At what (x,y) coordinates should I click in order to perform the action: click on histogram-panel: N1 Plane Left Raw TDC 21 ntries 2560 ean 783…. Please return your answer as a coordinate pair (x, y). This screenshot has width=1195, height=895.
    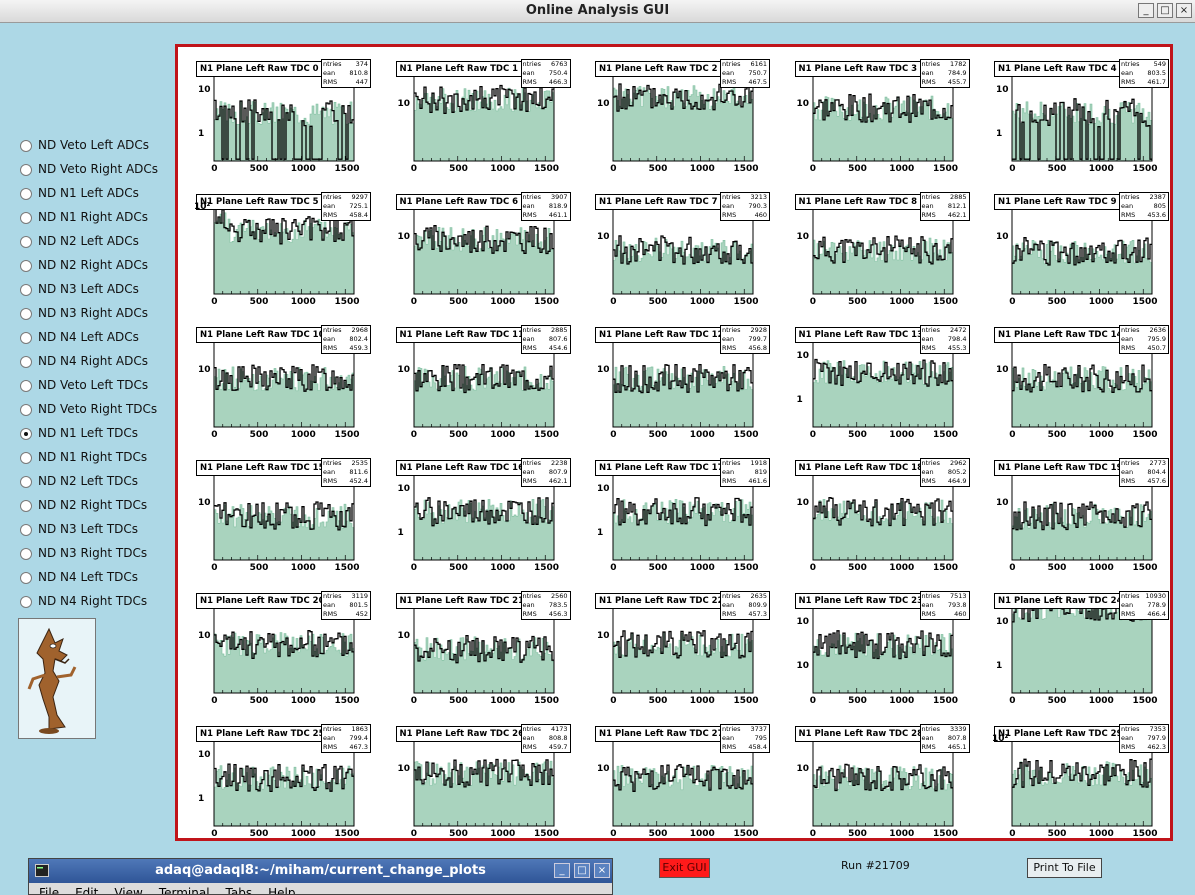
    Looking at the image, I should click on (477, 645).